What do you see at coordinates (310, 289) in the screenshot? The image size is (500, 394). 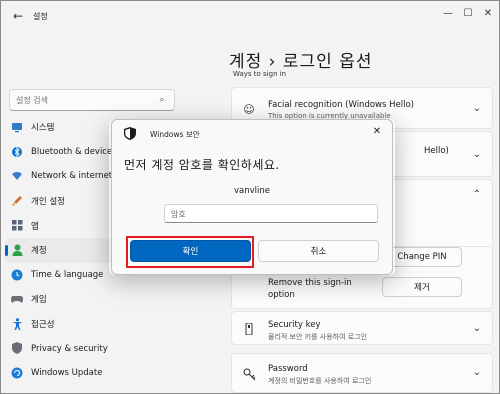 I see `remove-sign-in-title: Remove this sign-in option` at bounding box center [310, 289].